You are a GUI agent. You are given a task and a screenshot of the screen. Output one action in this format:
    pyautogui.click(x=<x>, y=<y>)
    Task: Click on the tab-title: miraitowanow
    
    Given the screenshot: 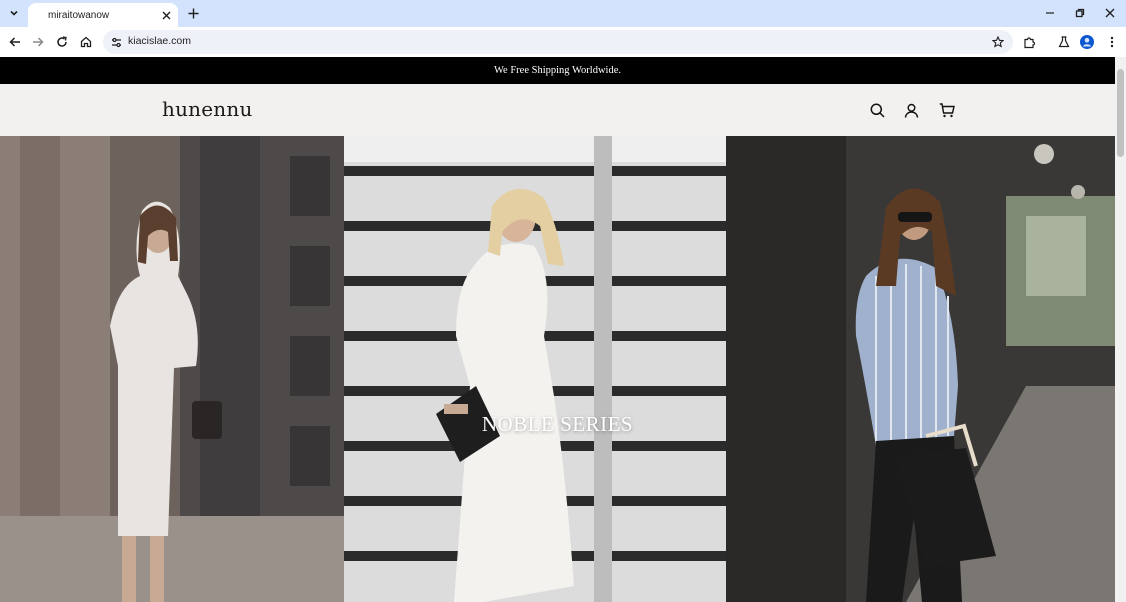 What is the action you would take?
    pyautogui.click(x=79, y=15)
    